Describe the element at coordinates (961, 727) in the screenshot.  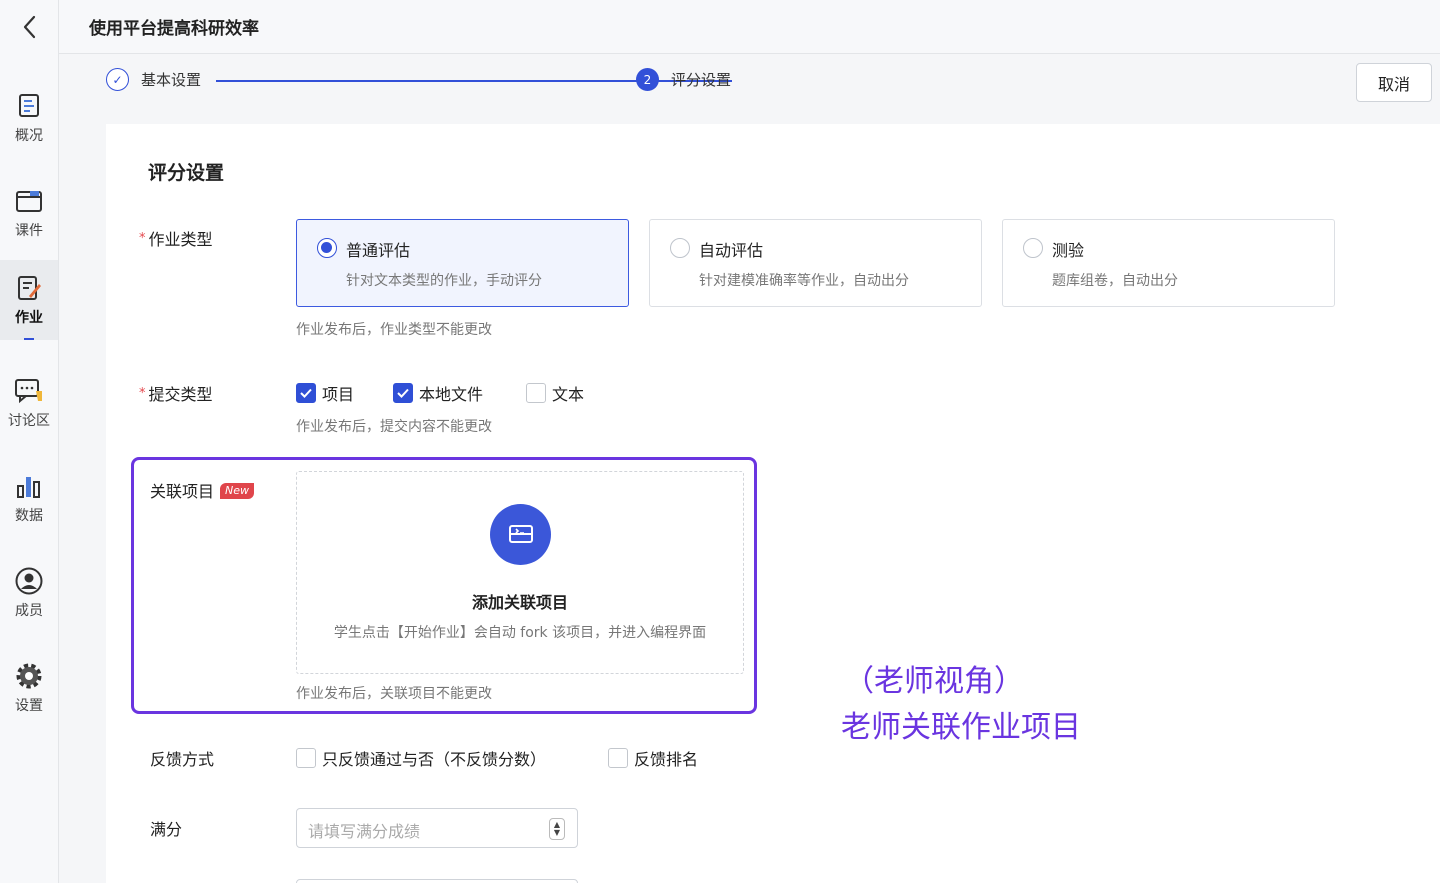
I see `annotation-line-2: 老师关联作业项目` at that location.